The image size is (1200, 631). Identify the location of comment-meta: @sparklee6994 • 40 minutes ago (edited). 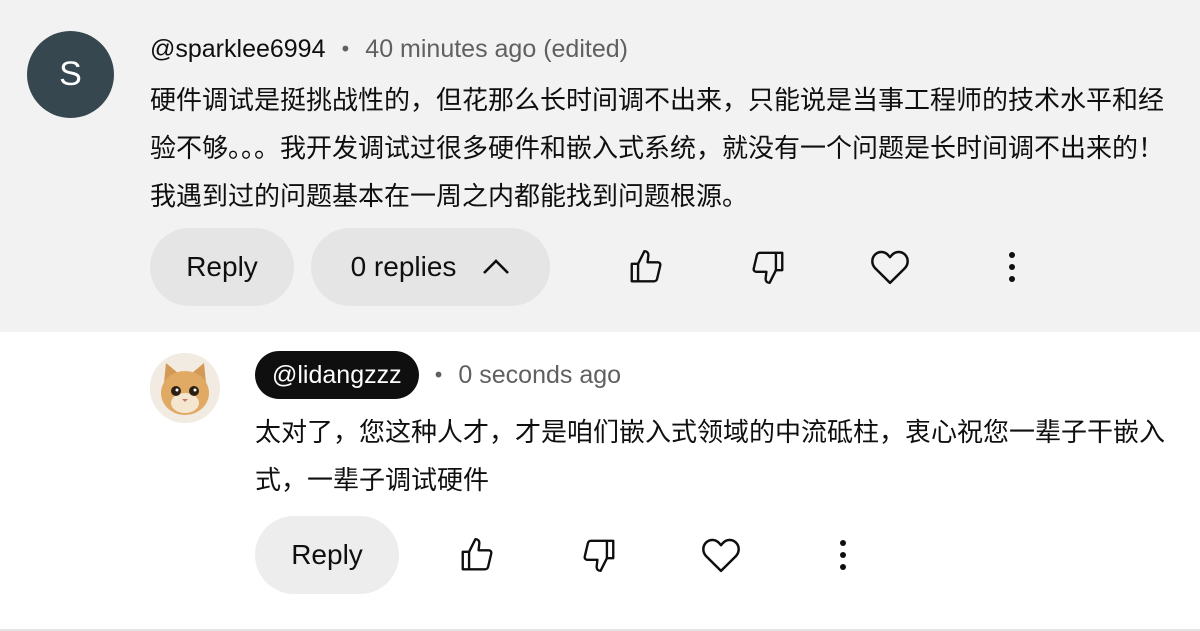
(389, 49).